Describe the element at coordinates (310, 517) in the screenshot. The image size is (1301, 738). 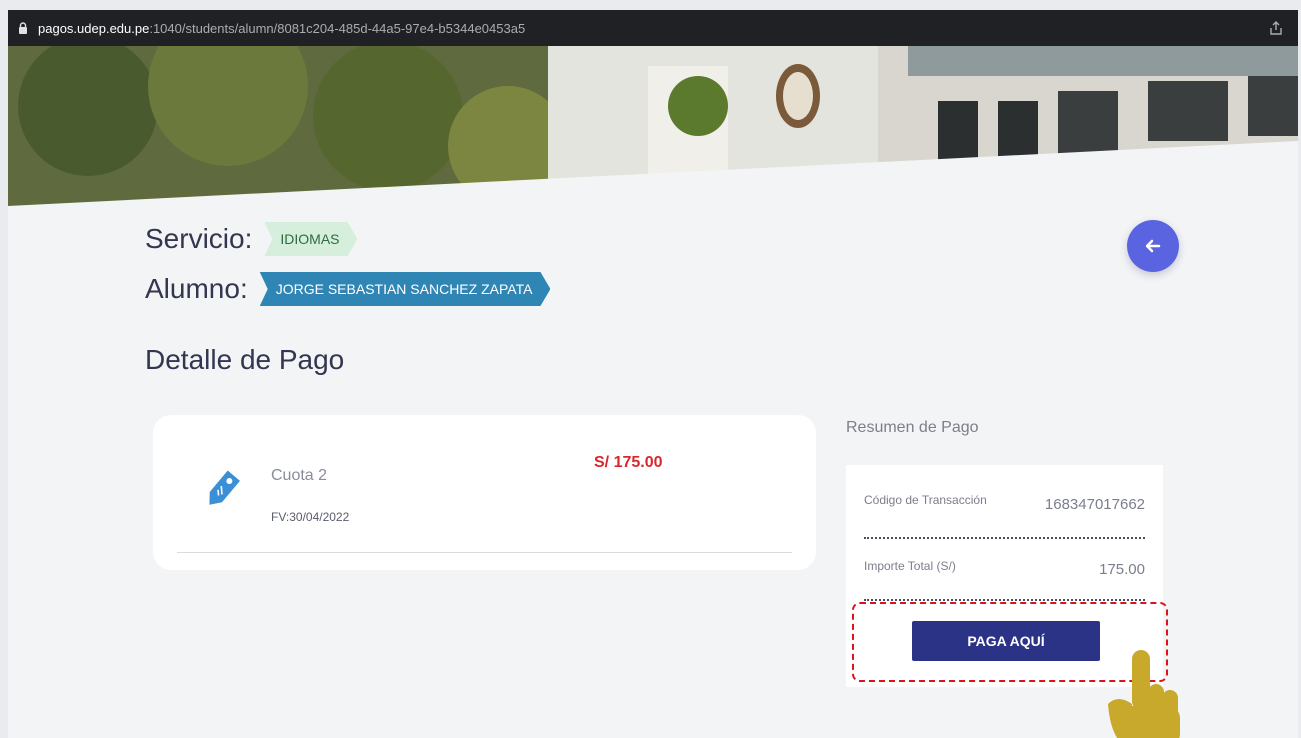
I see `payment-due-date: FV:30/04/2022` at that location.